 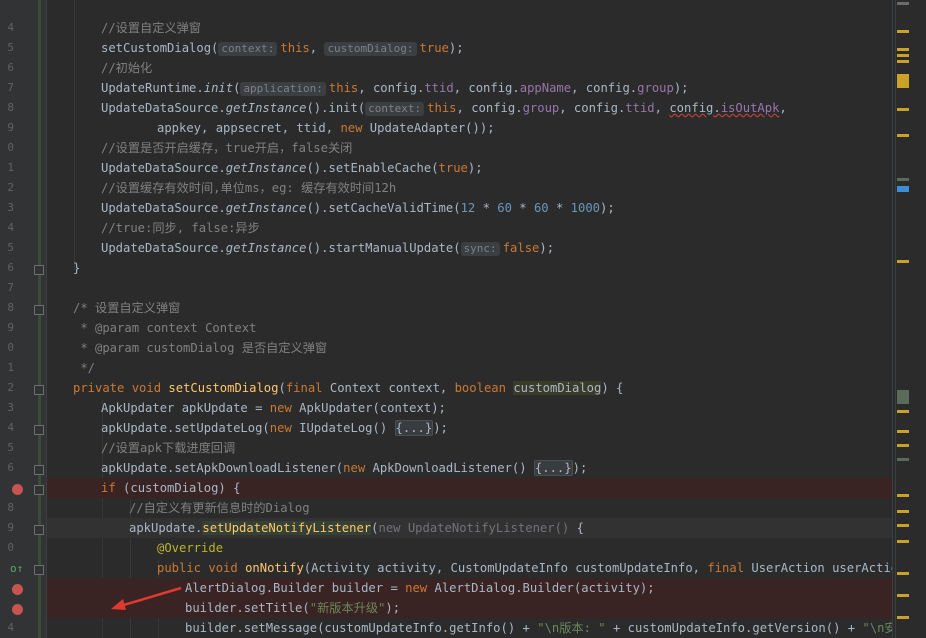 I want to click on code-line-breakpoint: if (customDialog) {, so click(x=469, y=488).